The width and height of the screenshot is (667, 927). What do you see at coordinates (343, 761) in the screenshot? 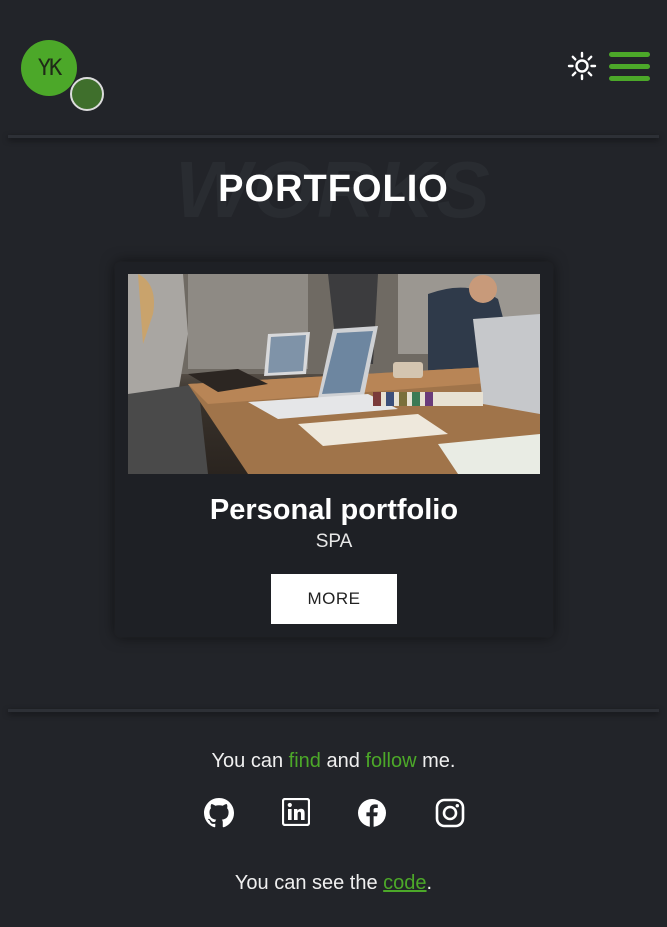
I see `find-middle: and` at bounding box center [343, 761].